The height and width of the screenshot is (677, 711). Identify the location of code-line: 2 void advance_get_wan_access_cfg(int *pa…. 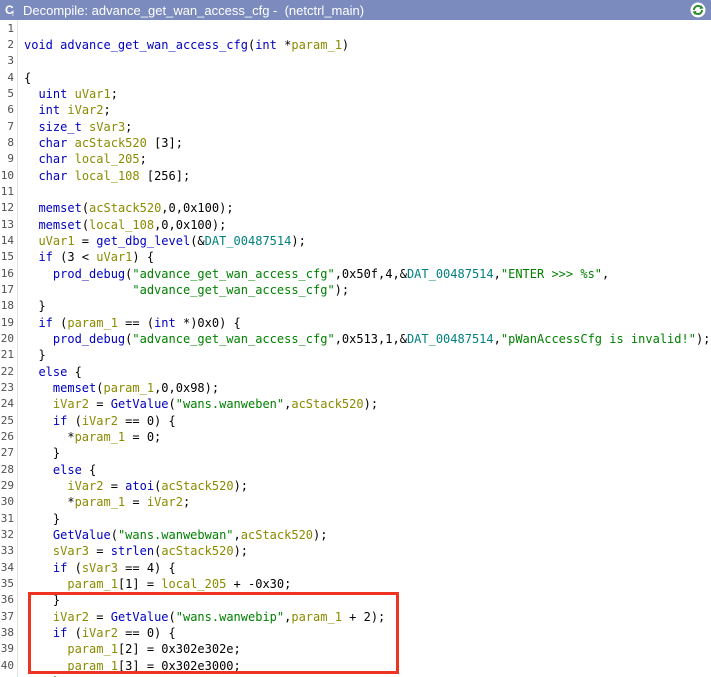
(355, 45).